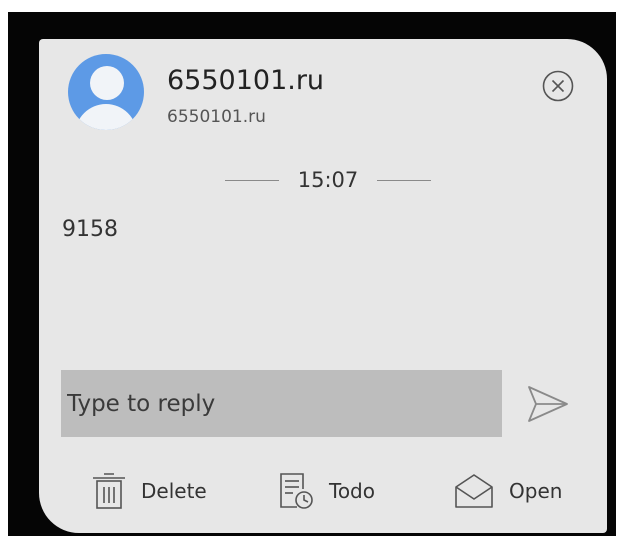  What do you see at coordinates (296, 491) in the screenshot?
I see `todo-clock-icon` at bounding box center [296, 491].